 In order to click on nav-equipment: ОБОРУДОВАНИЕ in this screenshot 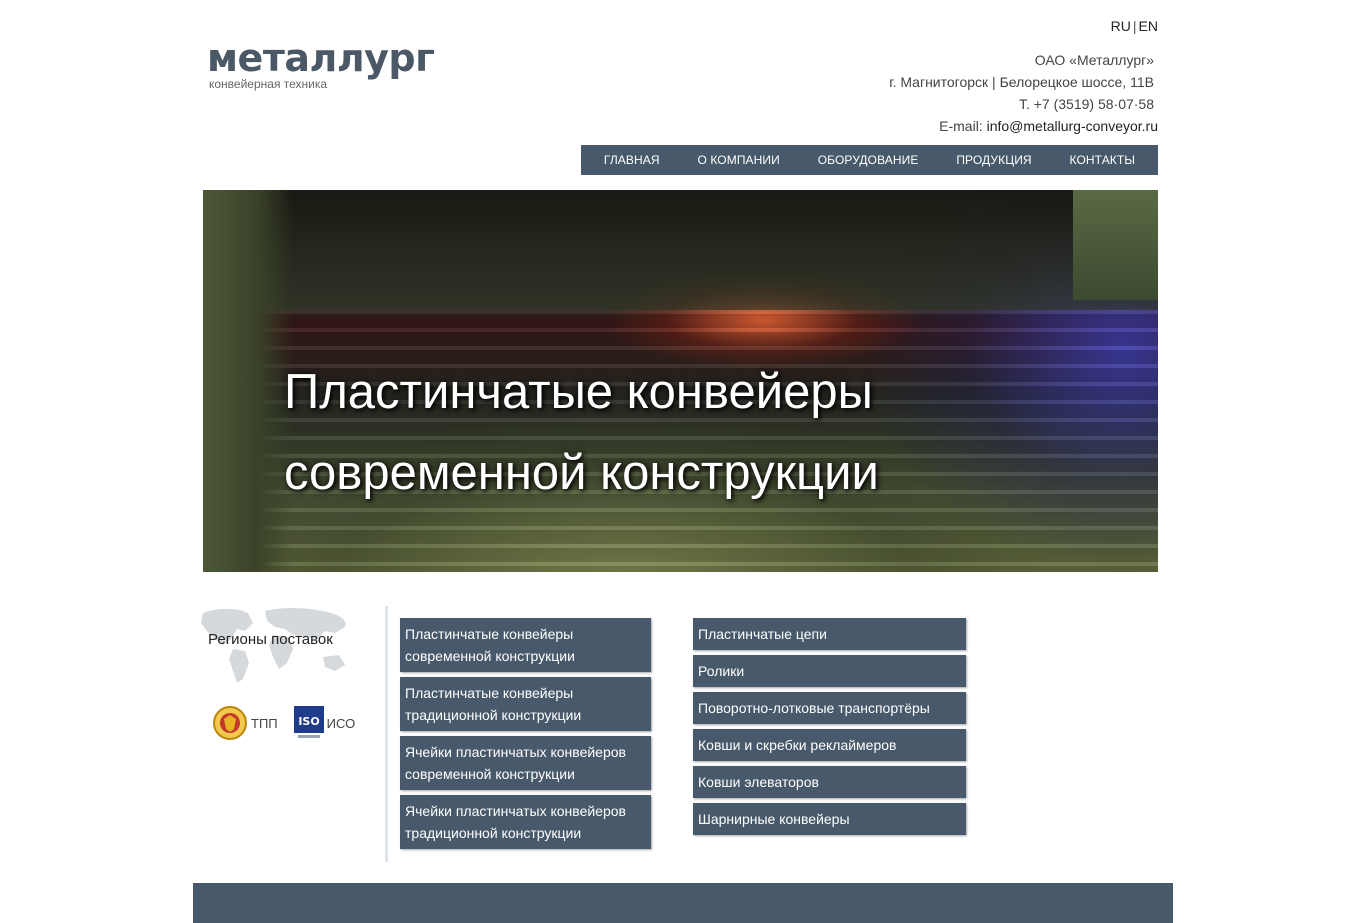, I will do `click(868, 160)`.